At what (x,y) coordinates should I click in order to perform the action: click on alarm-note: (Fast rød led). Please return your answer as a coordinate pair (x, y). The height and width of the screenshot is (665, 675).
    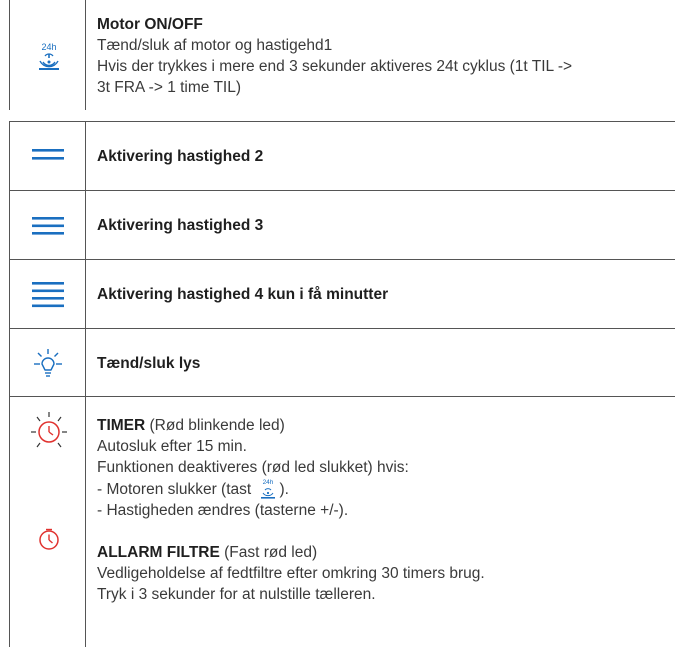
    Looking at the image, I should click on (268, 552).